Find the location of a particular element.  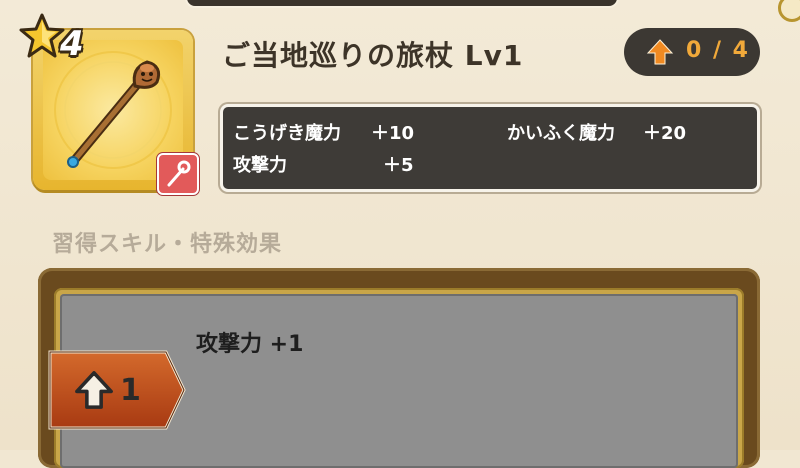

skill-effect-text: 攻撃力 +1 is located at coordinates (250, 344).